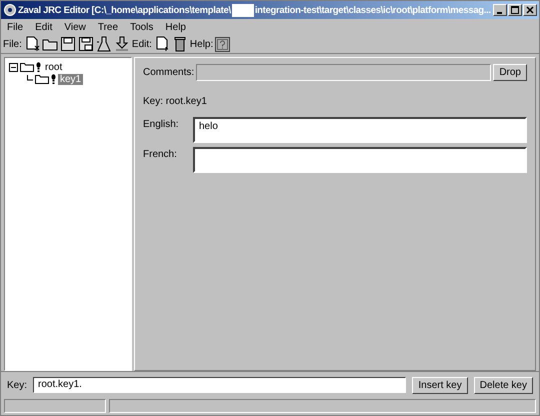  I want to click on new-document-icon, so click(162, 44).